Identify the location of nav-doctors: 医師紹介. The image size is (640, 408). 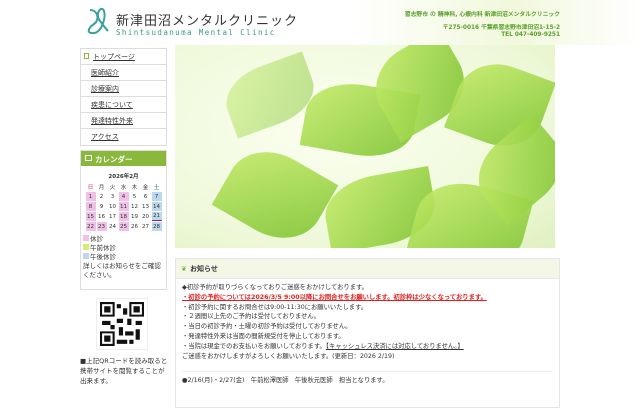
(123, 73).